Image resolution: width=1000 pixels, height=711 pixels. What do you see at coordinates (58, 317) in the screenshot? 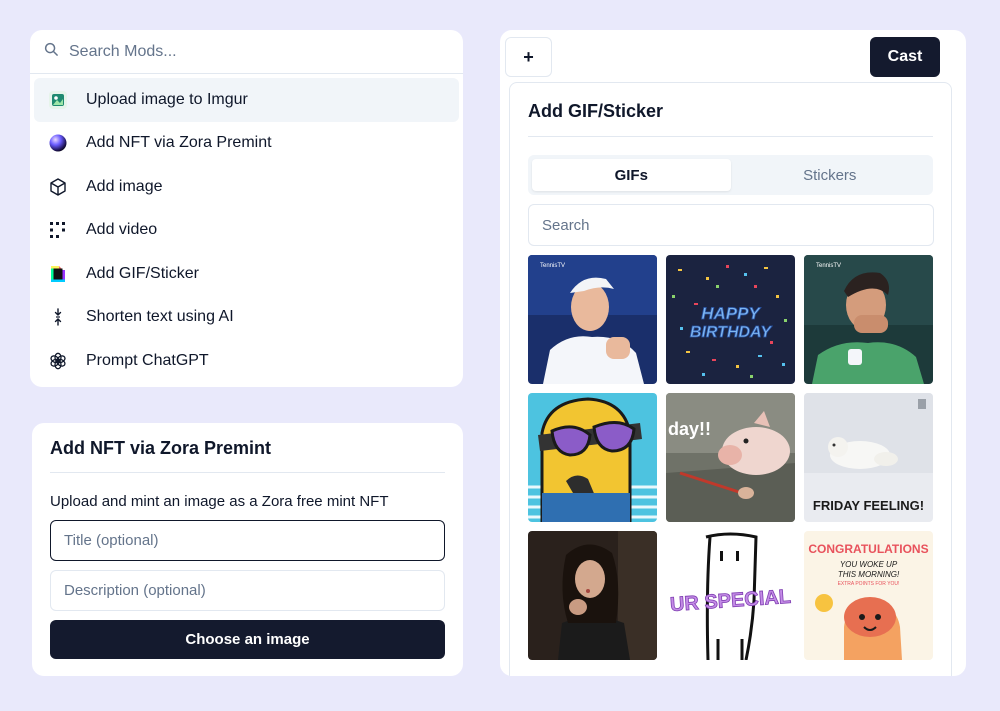
I see `compress-arrows-icon` at bounding box center [58, 317].